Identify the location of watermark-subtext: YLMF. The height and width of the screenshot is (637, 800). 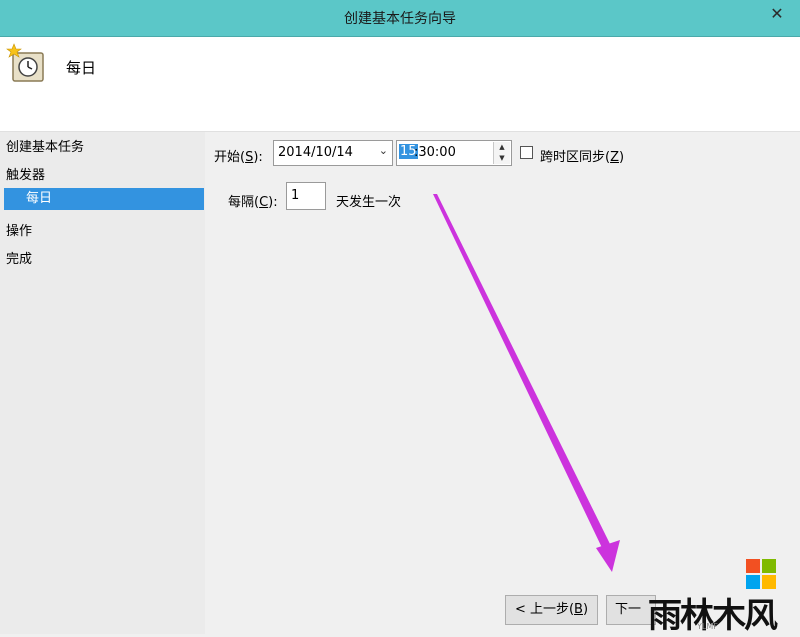
(707, 626).